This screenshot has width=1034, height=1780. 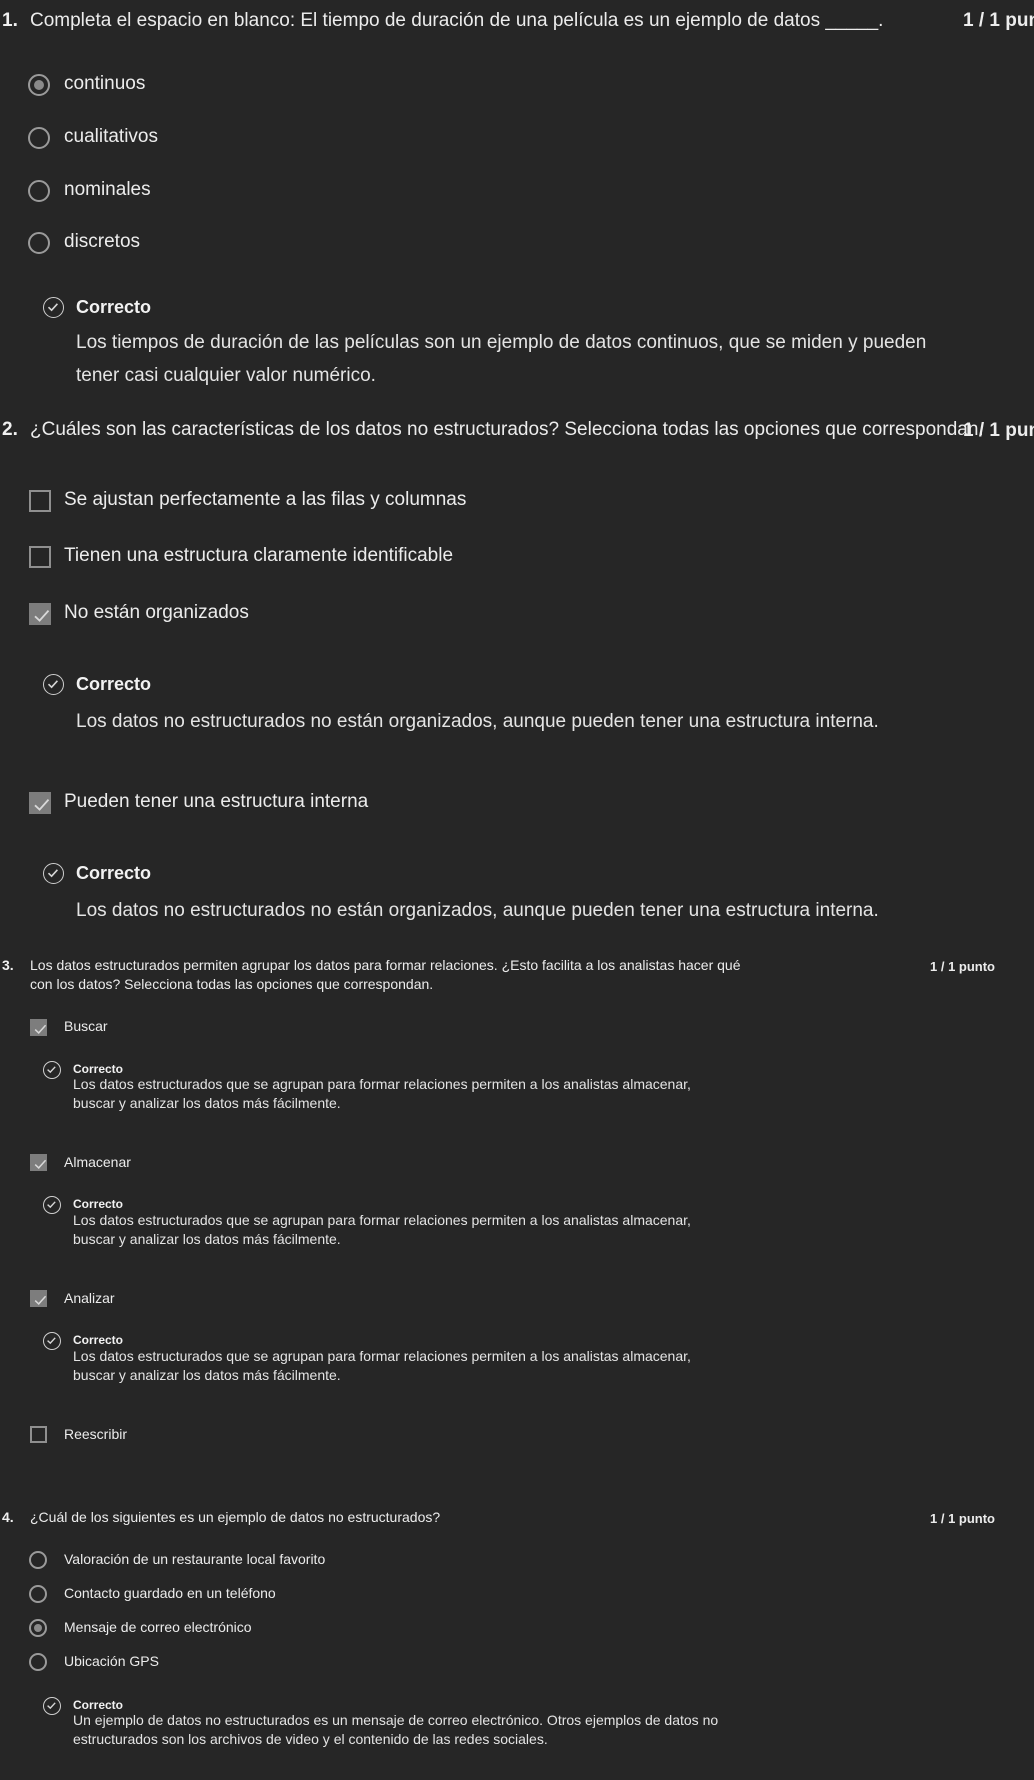 What do you see at coordinates (96, 1434) in the screenshot?
I see `option-label: Reescribir` at bounding box center [96, 1434].